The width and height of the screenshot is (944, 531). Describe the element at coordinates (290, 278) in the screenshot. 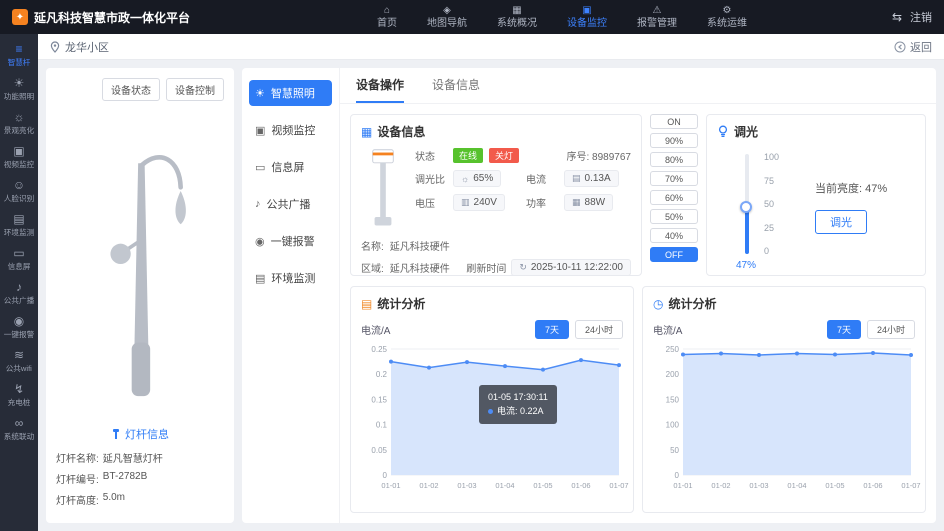

I see `function-menu-item: ▤ 环境监测` at that location.